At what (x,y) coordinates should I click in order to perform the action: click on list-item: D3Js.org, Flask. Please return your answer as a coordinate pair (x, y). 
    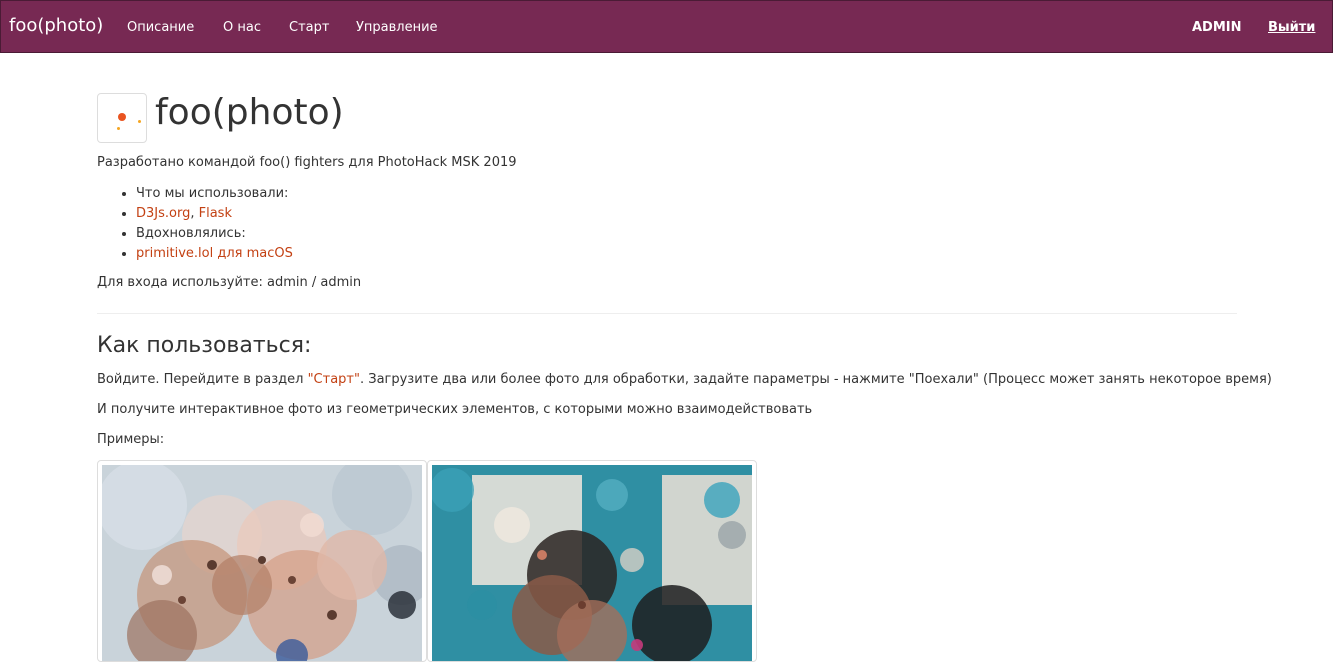
    Looking at the image, I should click on (214, 214).